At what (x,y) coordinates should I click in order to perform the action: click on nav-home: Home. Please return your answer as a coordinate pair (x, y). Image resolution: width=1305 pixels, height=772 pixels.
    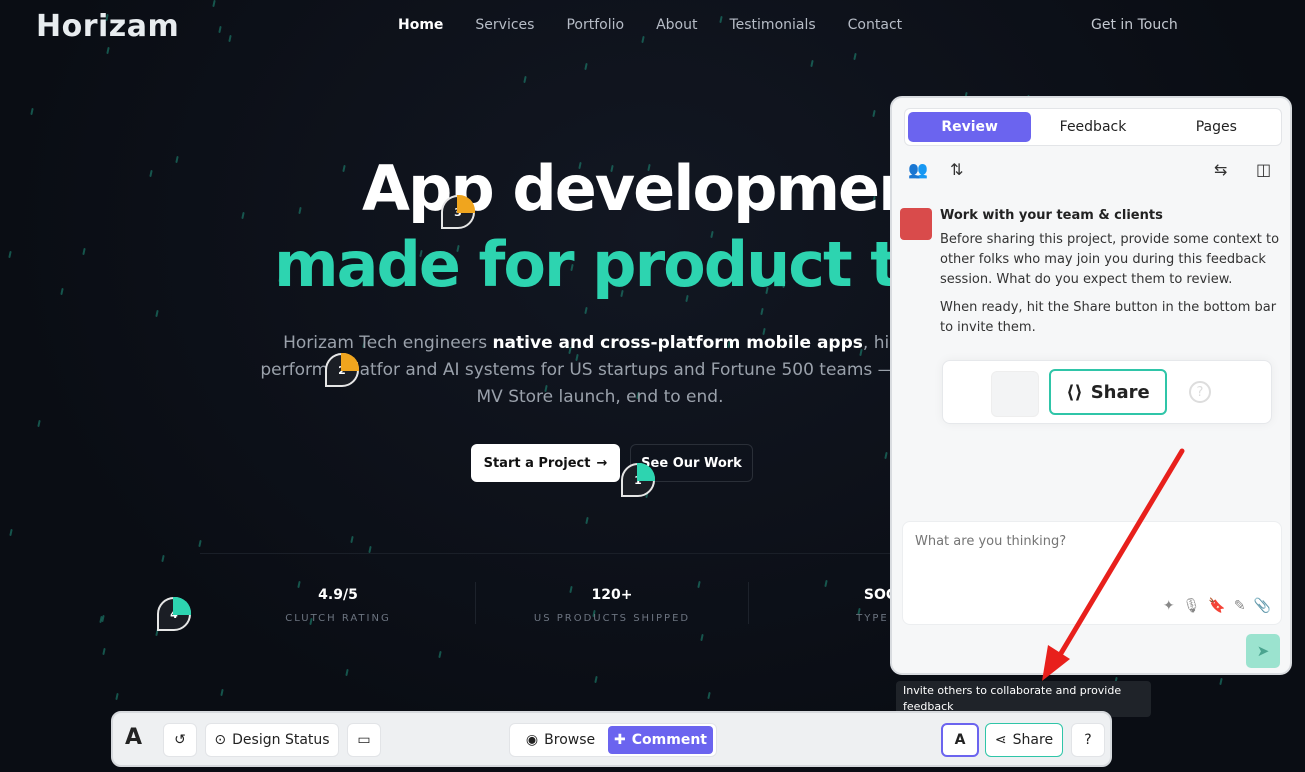
    Looking at the image, I should click on (420, 25).